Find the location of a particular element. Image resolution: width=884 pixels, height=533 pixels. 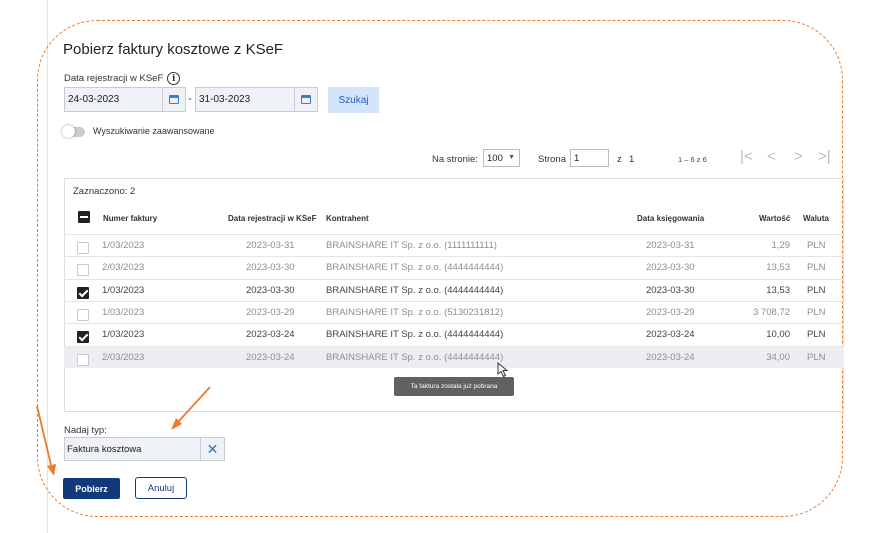

annotation-arrow-type is located at coordinates (194, 404).